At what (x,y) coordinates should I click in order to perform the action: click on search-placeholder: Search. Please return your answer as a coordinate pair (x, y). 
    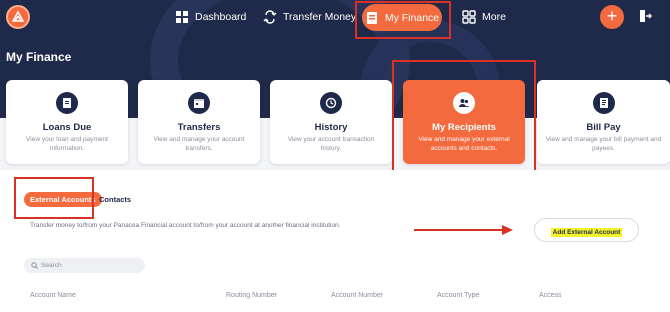
    Looking at the image, I should click on (51, 265).